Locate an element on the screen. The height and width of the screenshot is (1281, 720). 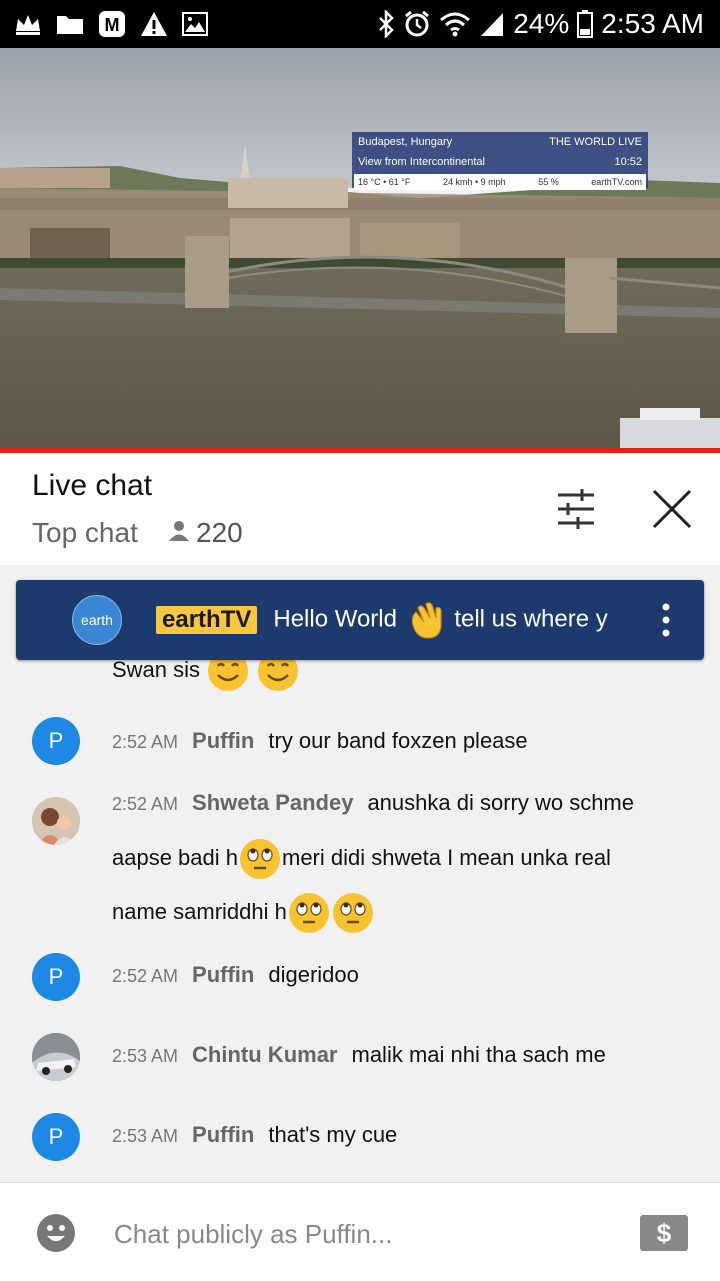
battery-icon is located at coordinates (585, 24).